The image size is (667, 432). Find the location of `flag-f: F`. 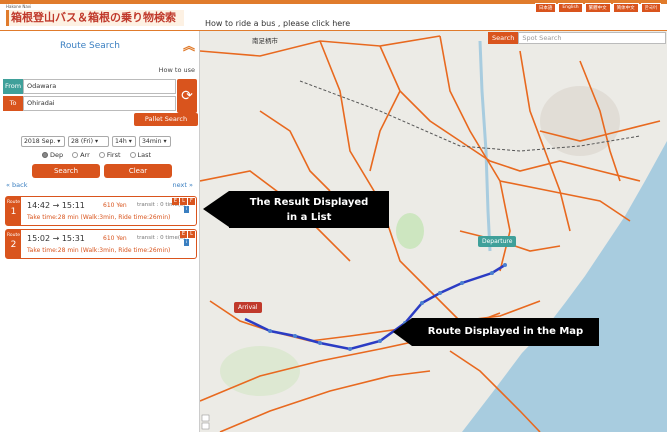

flag-f: F is located at coordinates (191, 201).